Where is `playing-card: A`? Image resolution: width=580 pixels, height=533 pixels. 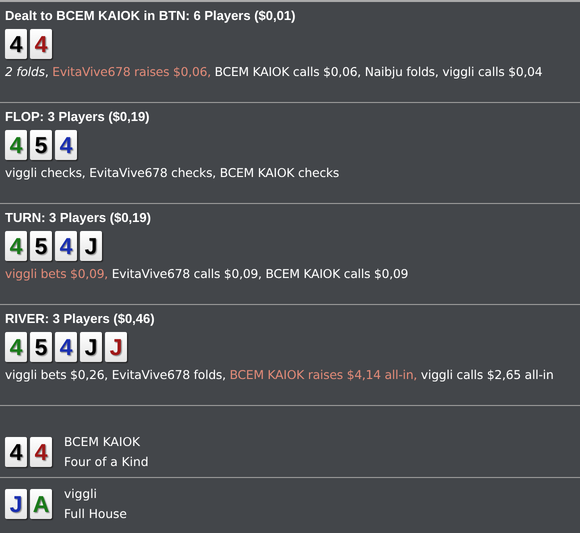 playing-card: A is located at coordinates (41, 504).